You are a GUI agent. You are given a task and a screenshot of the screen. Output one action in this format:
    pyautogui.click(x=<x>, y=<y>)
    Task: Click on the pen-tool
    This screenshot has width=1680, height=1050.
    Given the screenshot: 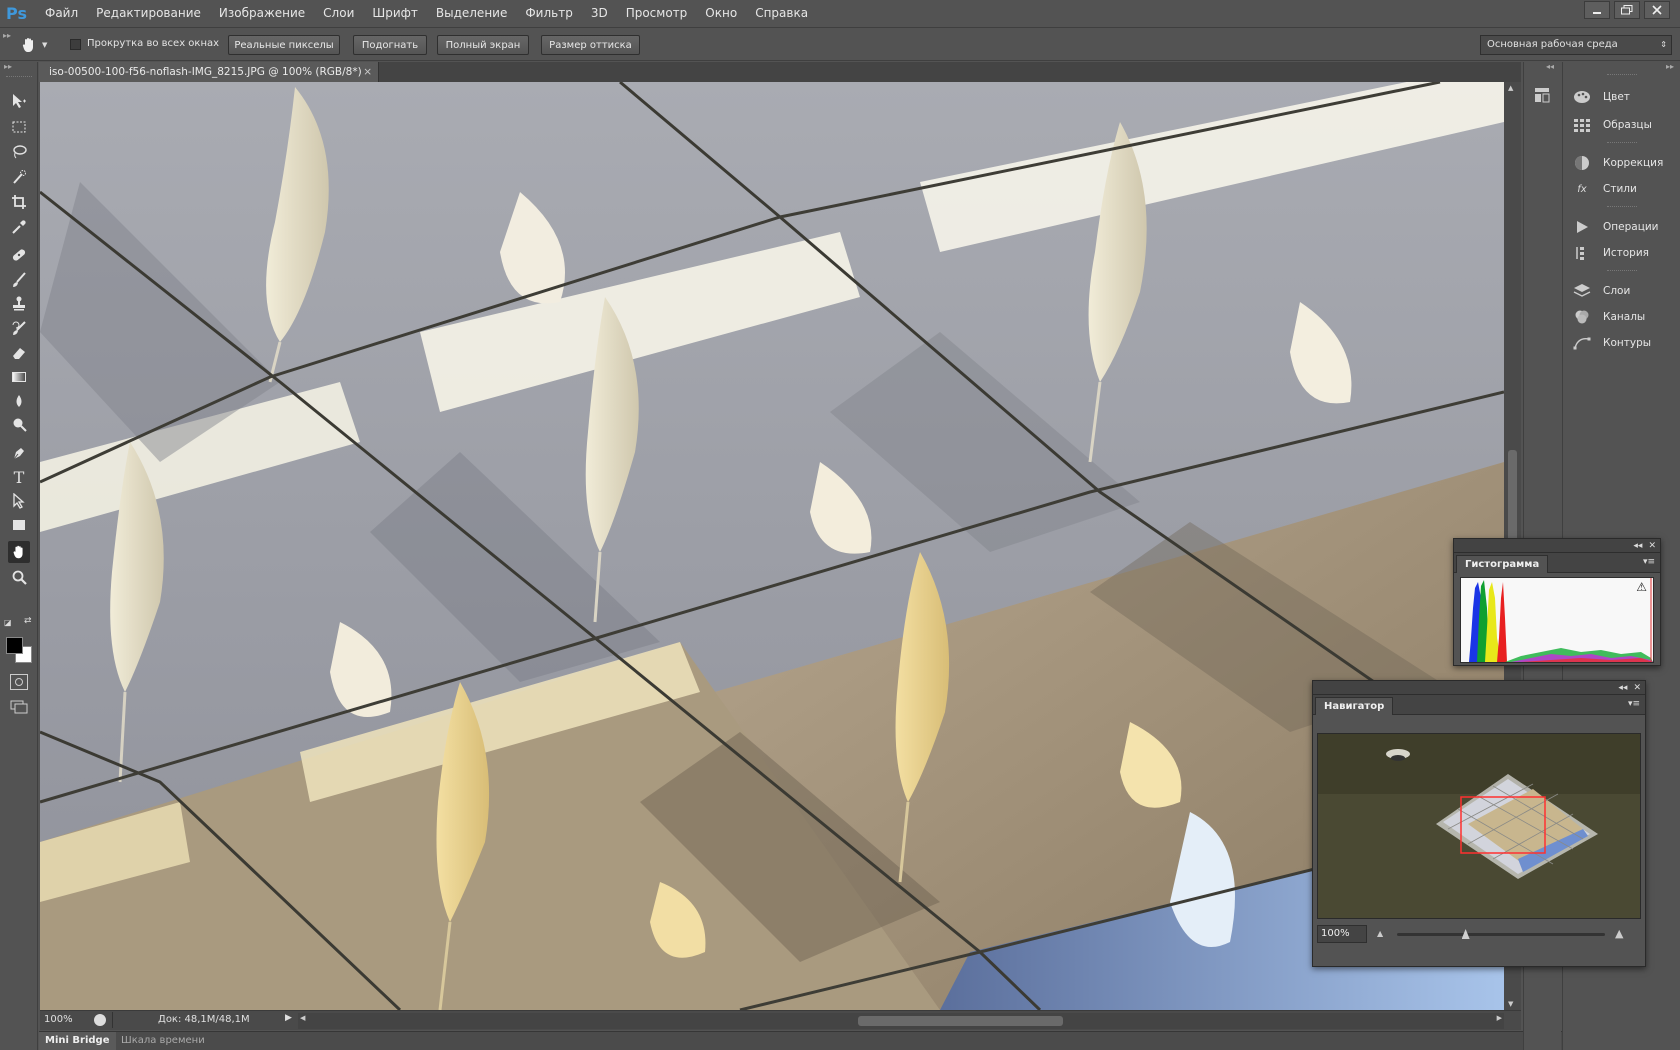 What is the action you would take?
    pyautogui.click(x=19, y=453)
    